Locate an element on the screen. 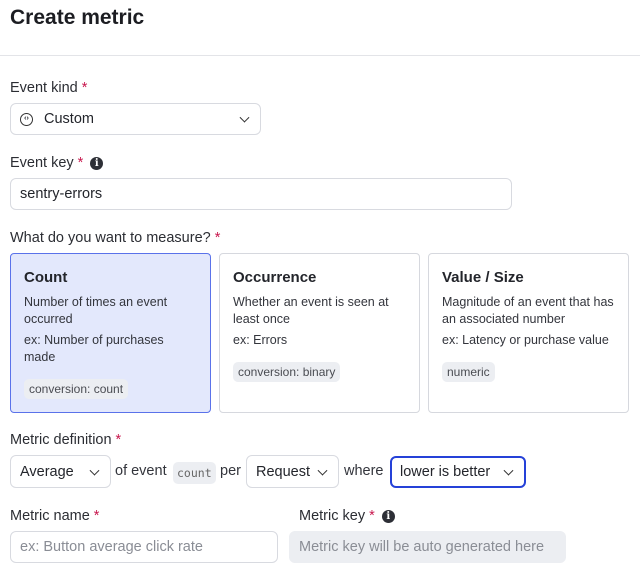 This screenshot has width=640, height=563. page-title: Create metric is located at coordinates (77, 17).